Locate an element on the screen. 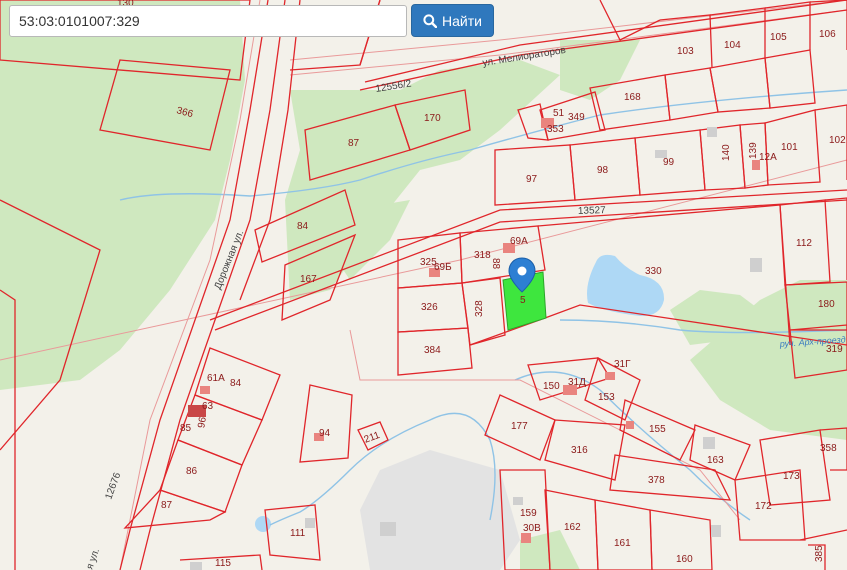 The height and width of the screenshot is (570, 847). parcel-label: 326 is located at coordinates (429, 307).